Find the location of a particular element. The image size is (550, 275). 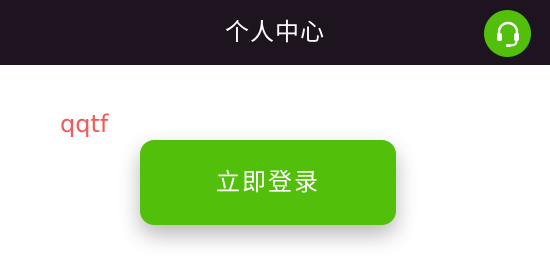

page-title: 个人中心 is located at coordinates (275, 32).